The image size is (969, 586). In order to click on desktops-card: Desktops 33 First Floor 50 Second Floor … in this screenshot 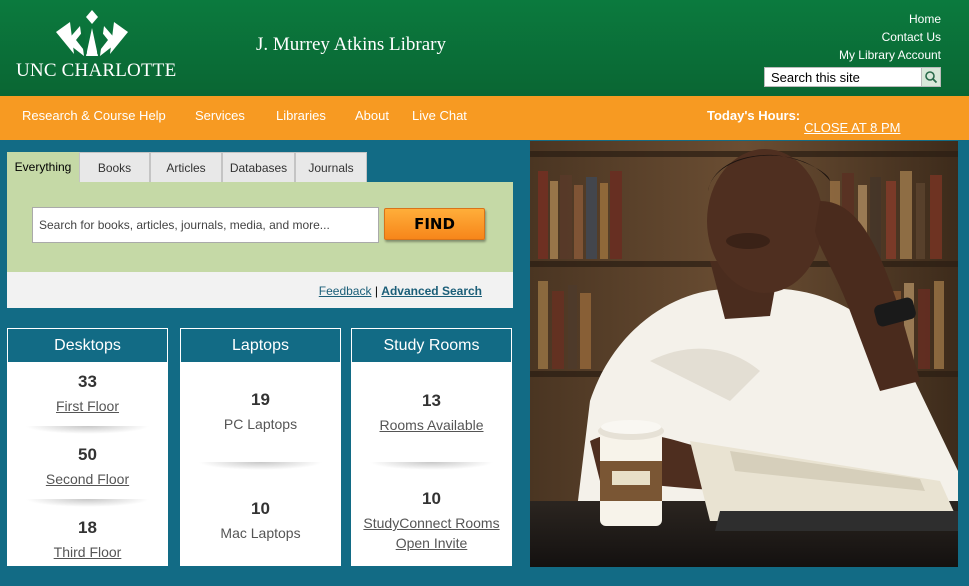, I will do `click(87, 447)`.